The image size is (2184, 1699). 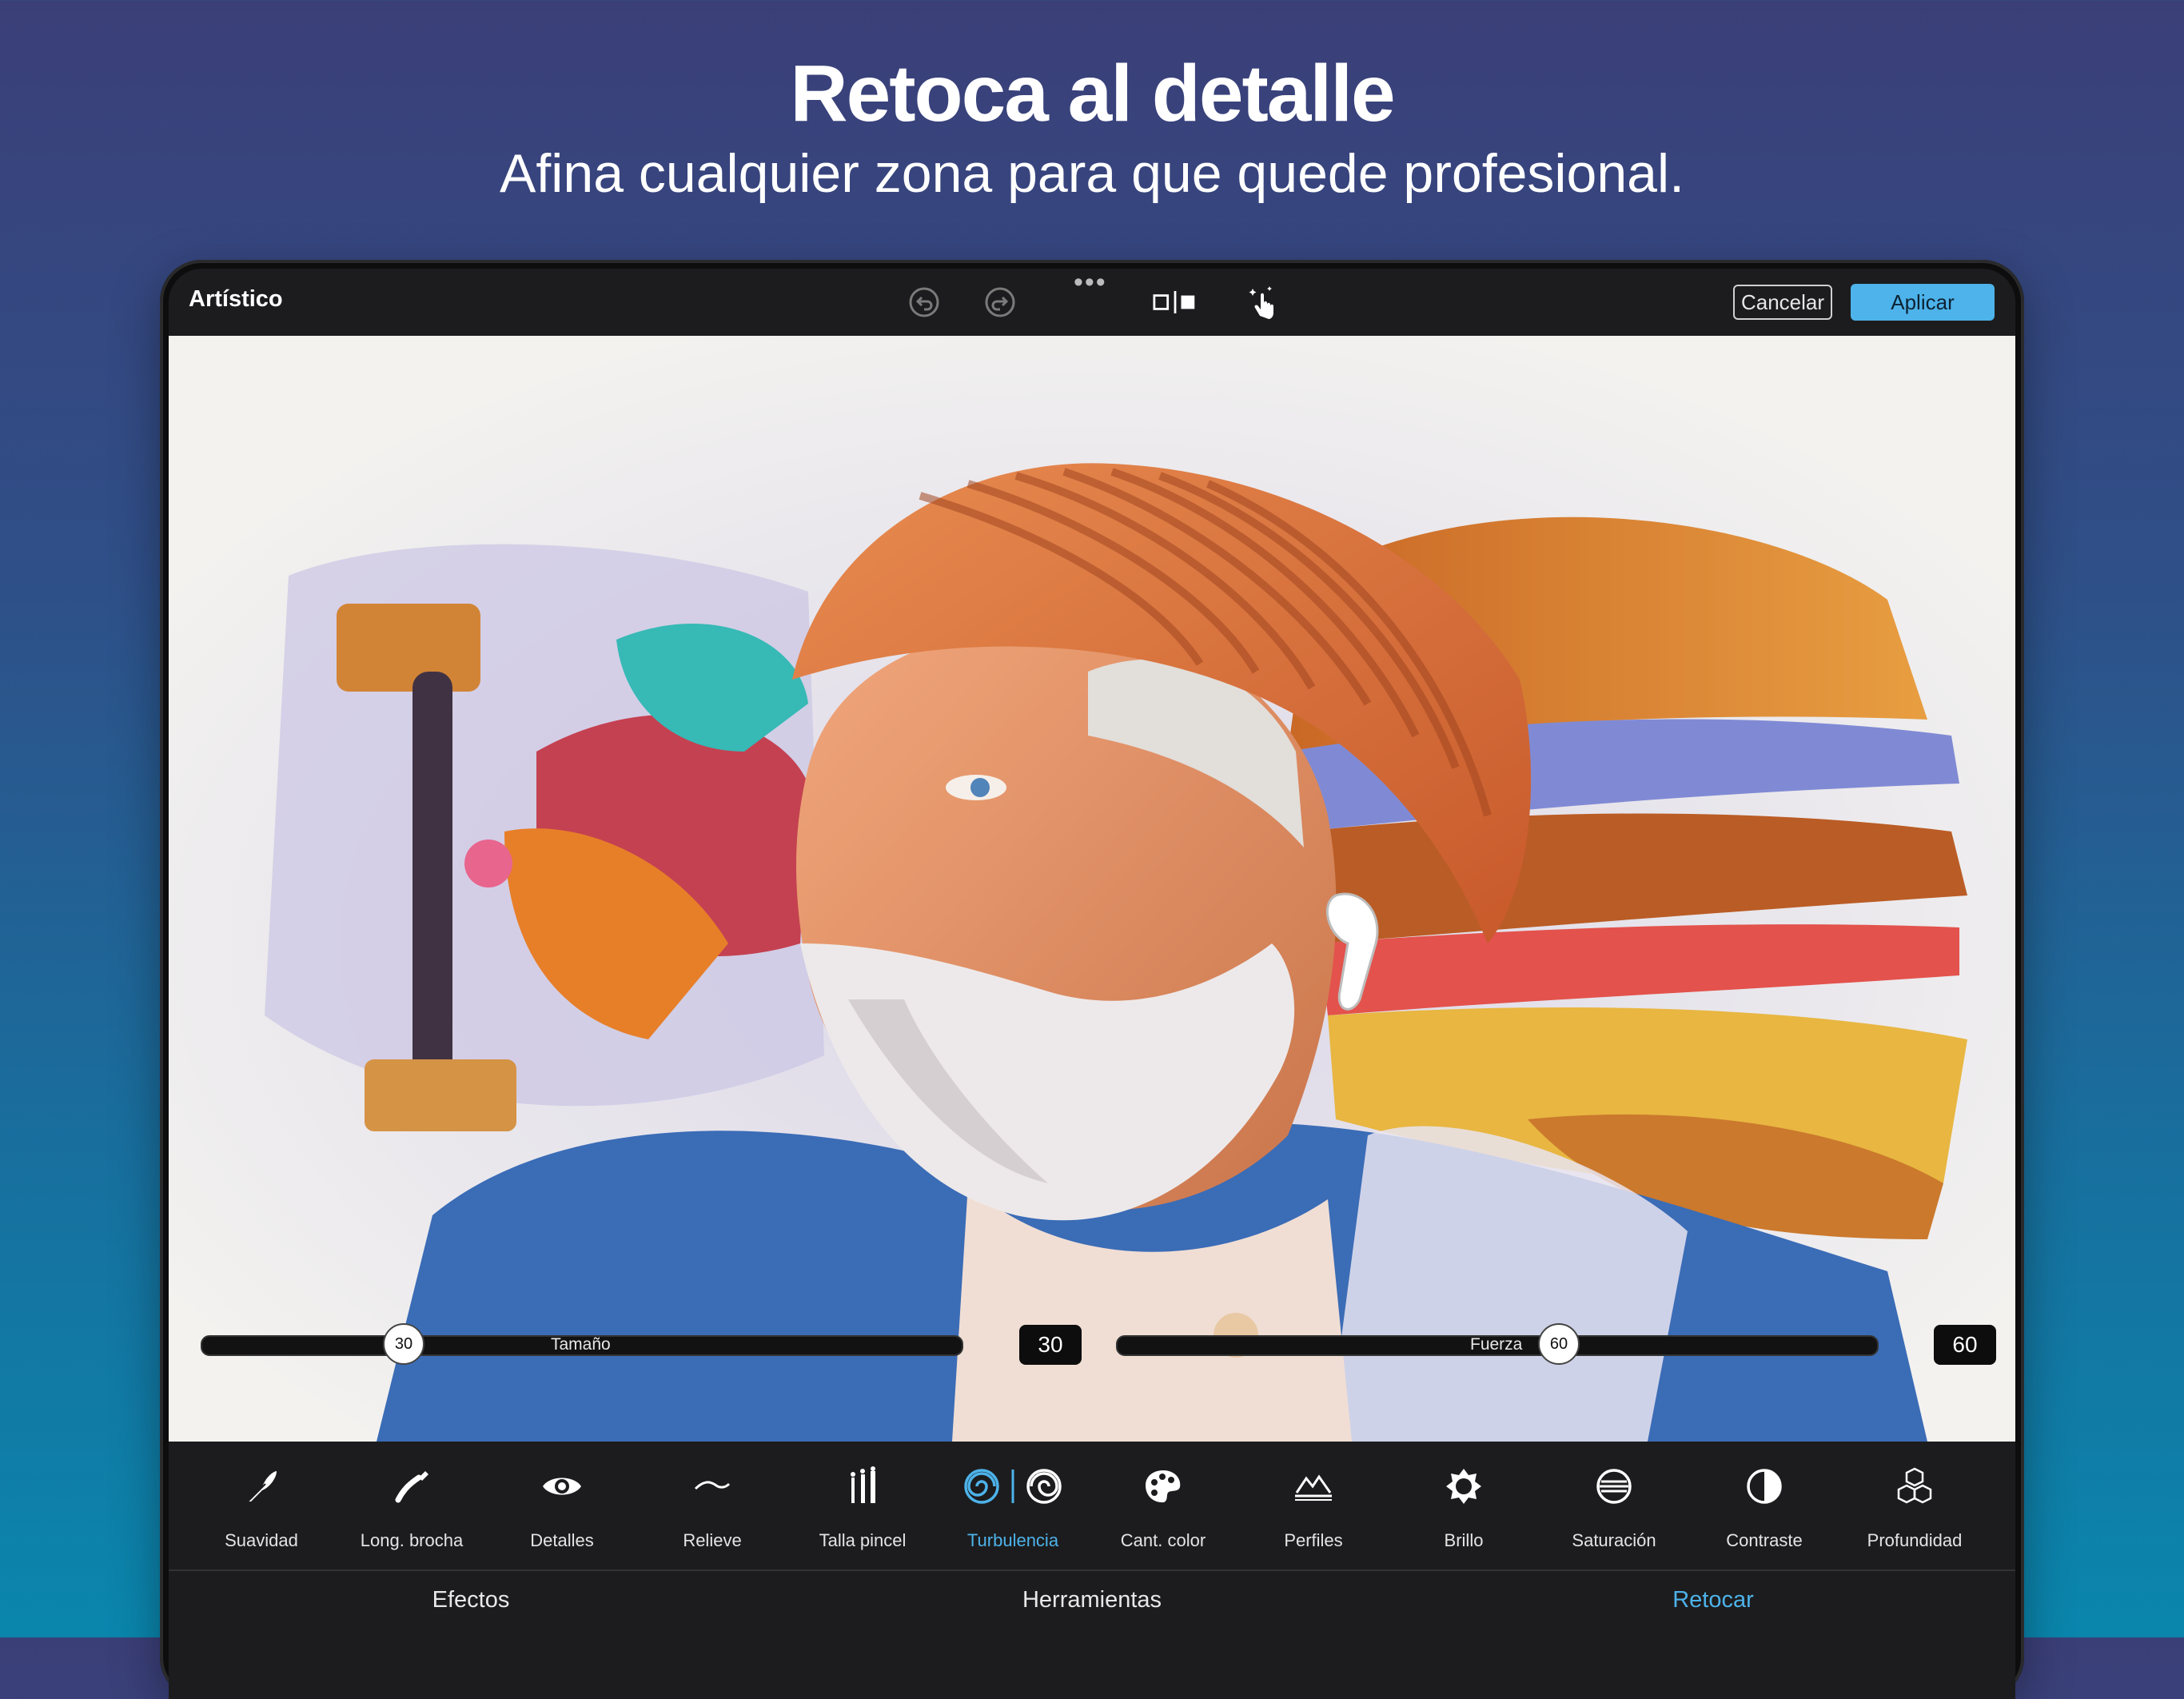 What do you see at coordinates (1050, 1345) in the screenshot?
I see `size-value-display: 30` at bounding box center [1050, 1345].